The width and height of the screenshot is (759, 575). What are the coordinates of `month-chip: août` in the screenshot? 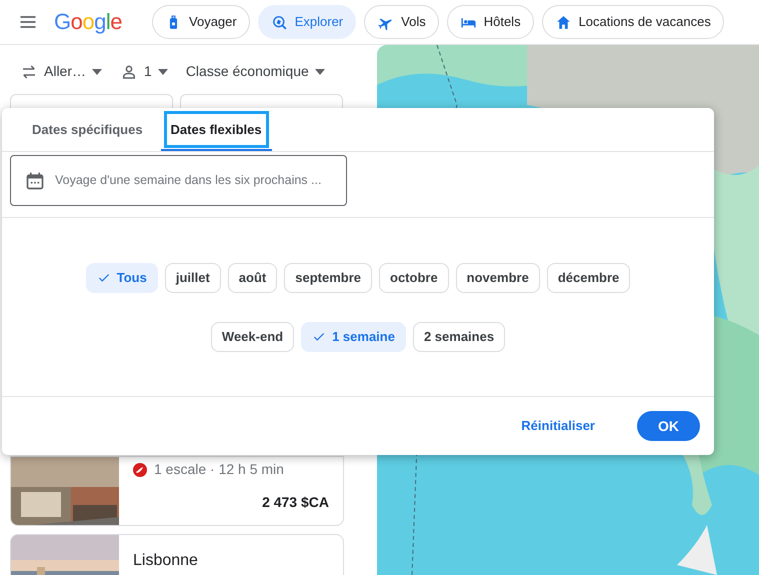 It's located at (253, 277).